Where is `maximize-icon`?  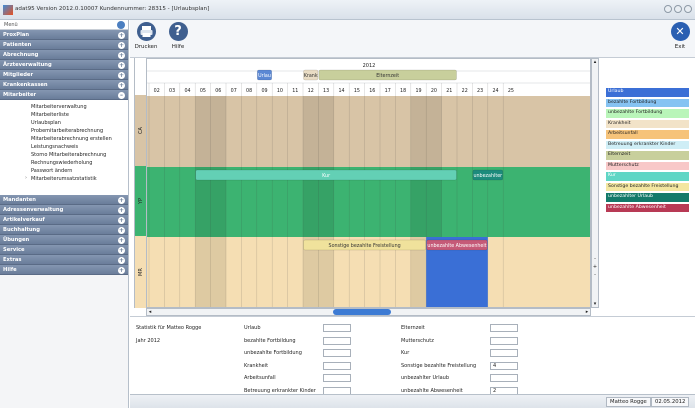
maximize-icon is located at coordinates (678, 9).